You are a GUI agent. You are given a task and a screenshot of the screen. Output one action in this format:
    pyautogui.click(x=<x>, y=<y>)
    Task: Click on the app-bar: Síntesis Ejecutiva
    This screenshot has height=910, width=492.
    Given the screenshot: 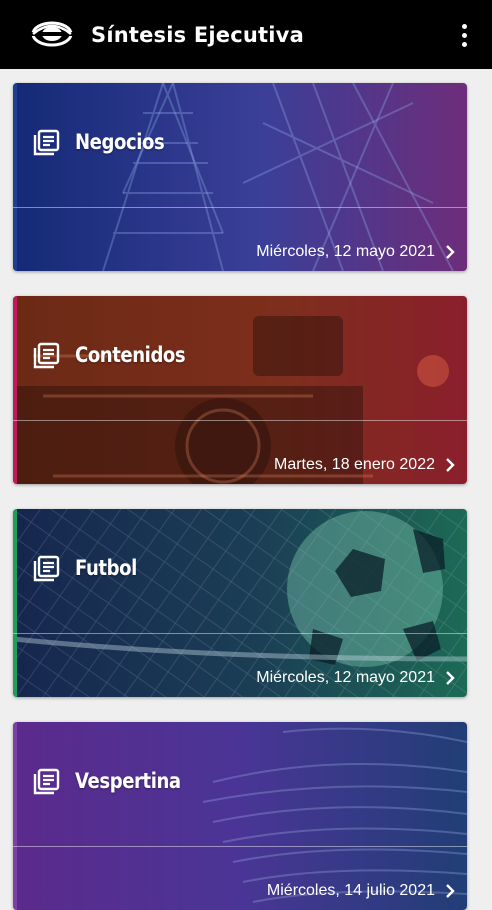 What is the action you would take?
    pyautogui.click(x=246, y=34)
    